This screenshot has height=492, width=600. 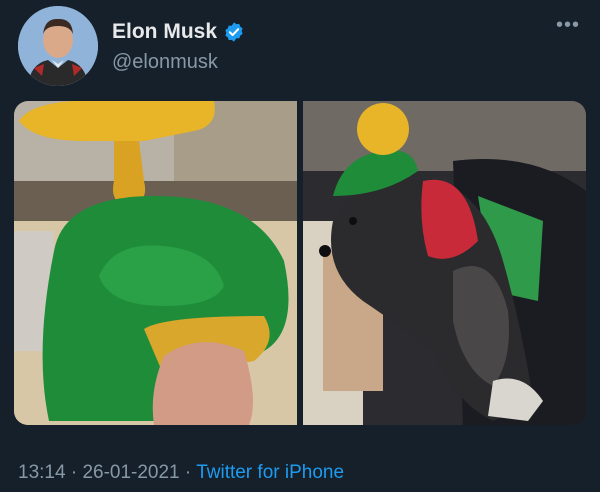 I want to click on profile-photo, so click(x=58, y=46).